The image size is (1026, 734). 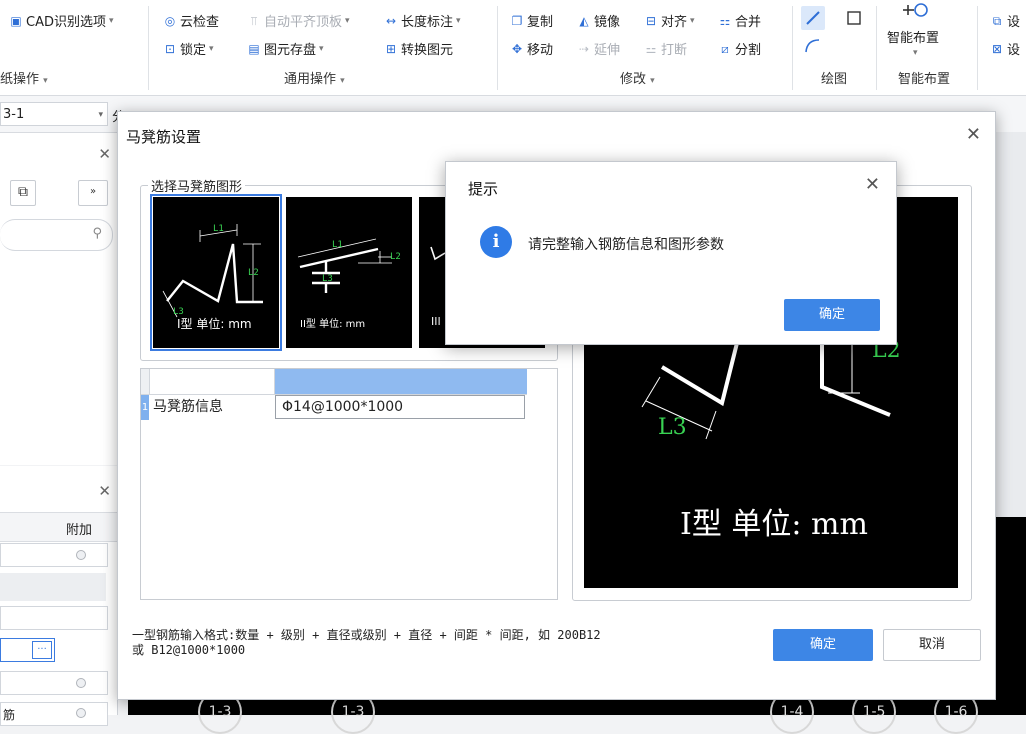 What do you see at coordinates (212, 382) in the screenshot?
I see `table-header-cell` at bounding box center [212, 382].